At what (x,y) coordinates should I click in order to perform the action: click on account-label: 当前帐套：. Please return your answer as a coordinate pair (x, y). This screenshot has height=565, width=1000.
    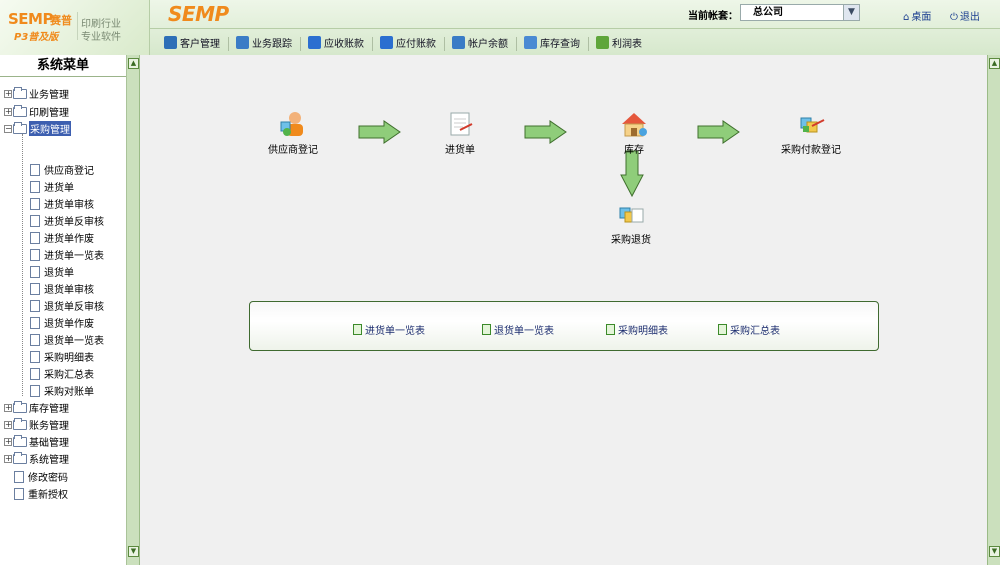
    Looking at the image, I should click on (713, 16).